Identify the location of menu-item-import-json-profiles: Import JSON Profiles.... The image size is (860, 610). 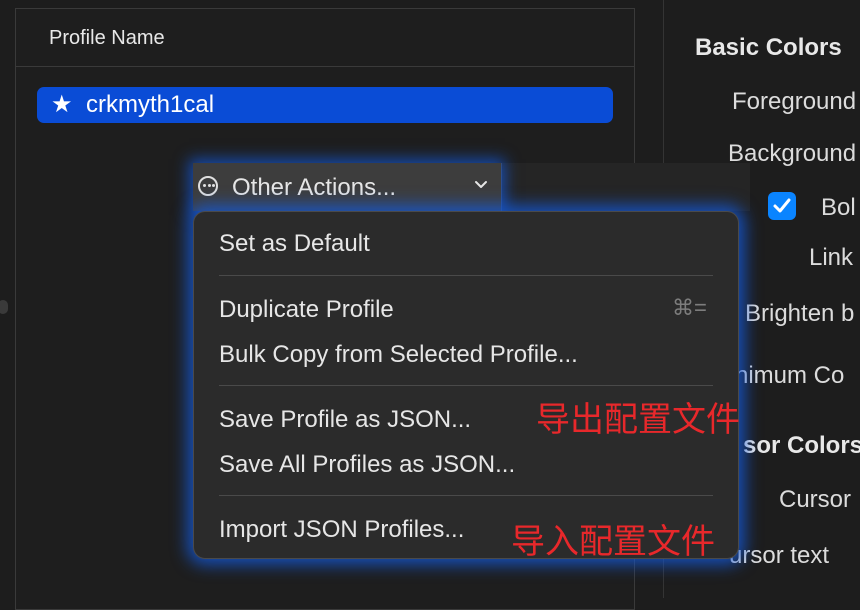
(341, 530).